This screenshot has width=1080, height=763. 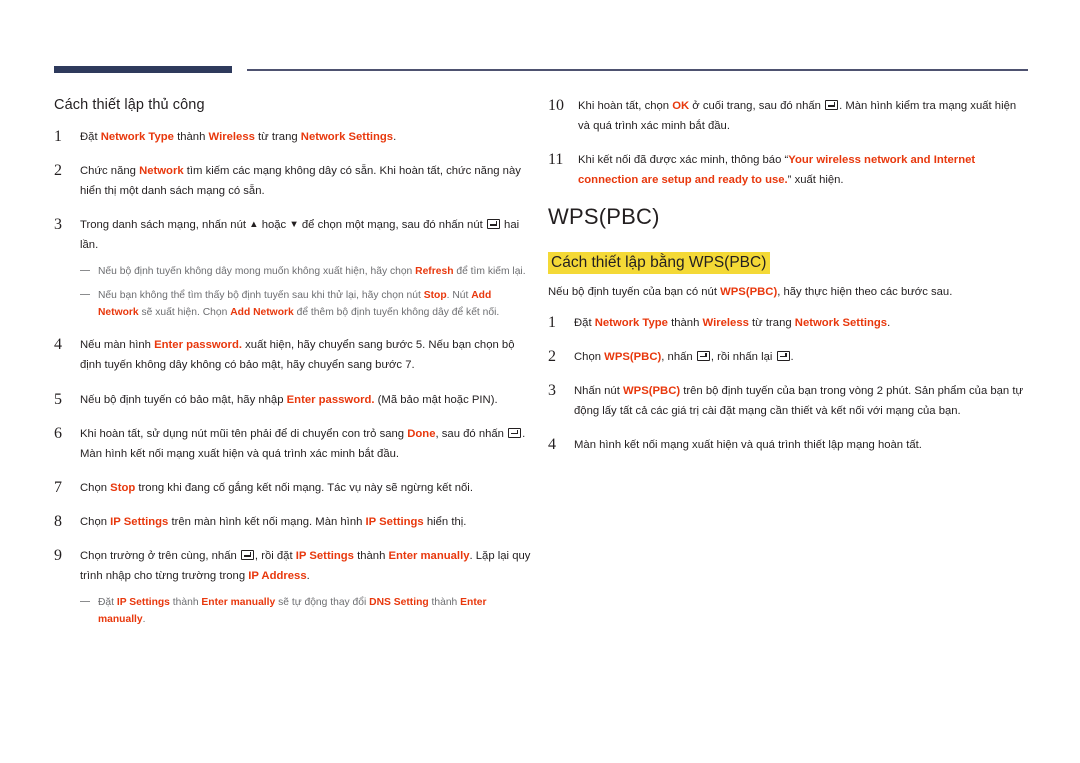 What do you see at coordinates (684, 356) in the screenshot?
I see `step-text: Chọn WPS(PBC), nhấn , rồi nhấn lại .` at bounding box center [684, 356].